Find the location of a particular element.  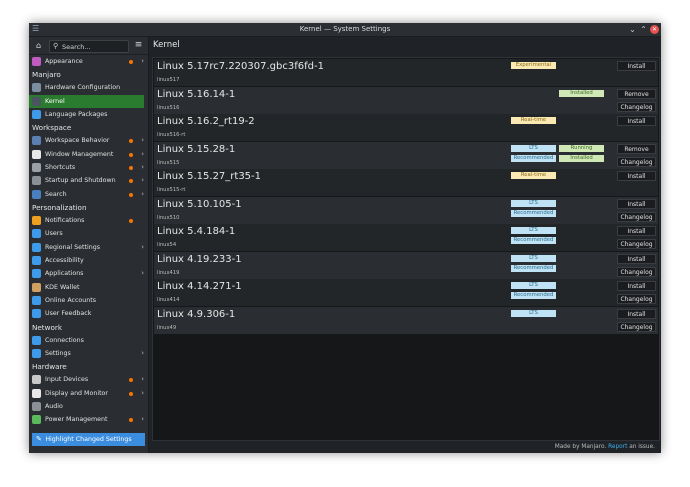

sidebar-item-label: User Feedback is located at coordinates (68, 314).